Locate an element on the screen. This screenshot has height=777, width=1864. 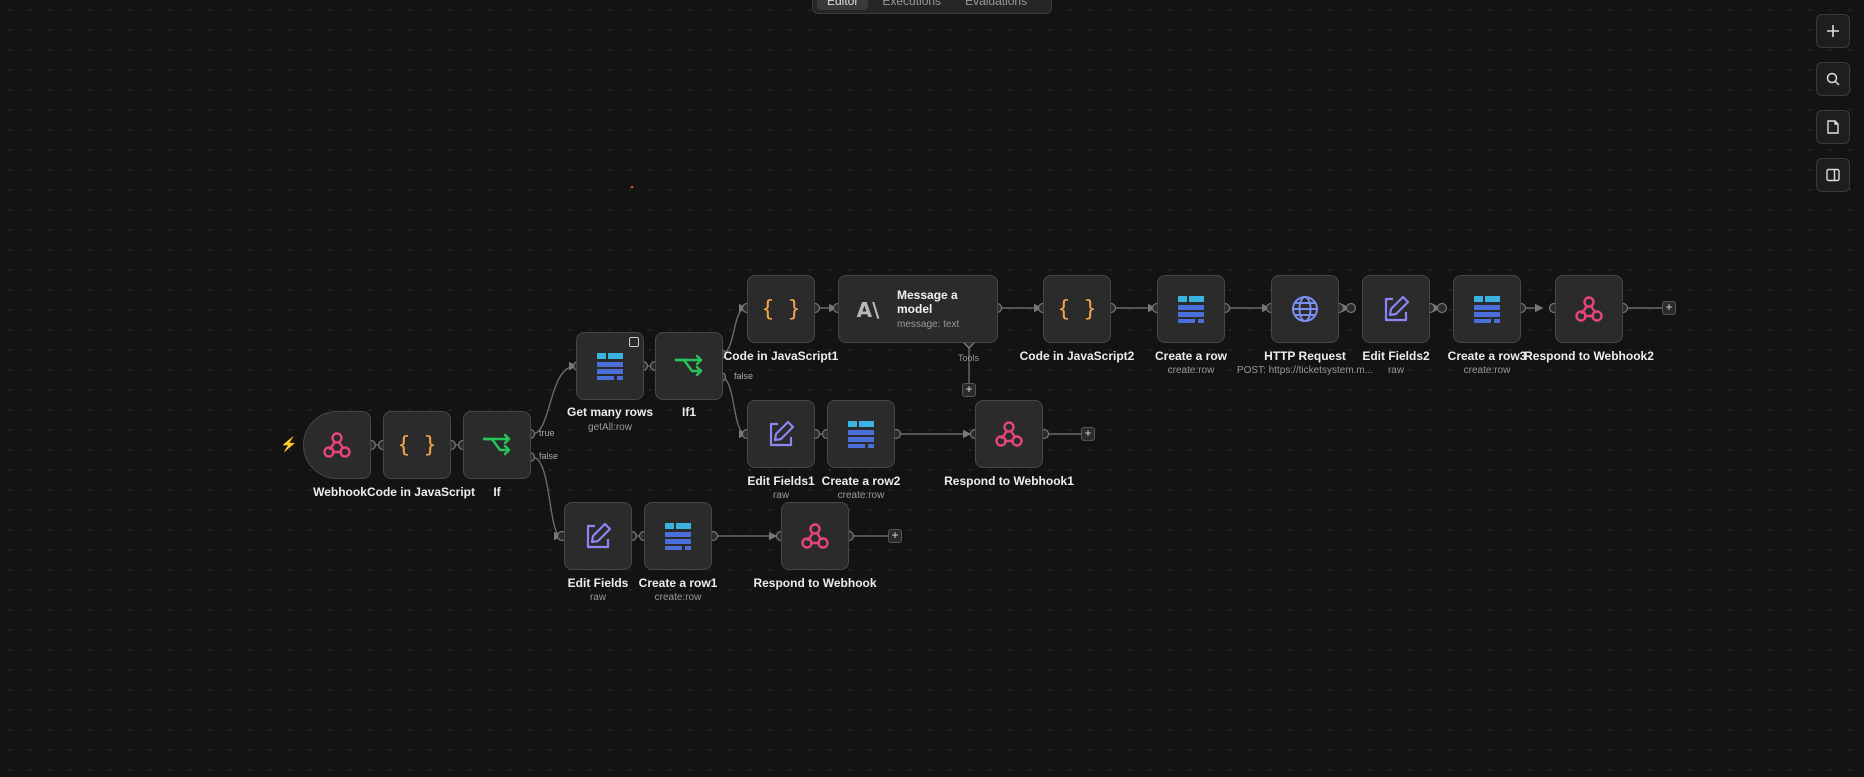
node-respond-to-webhook2 is located at coordinates (1589, 309).